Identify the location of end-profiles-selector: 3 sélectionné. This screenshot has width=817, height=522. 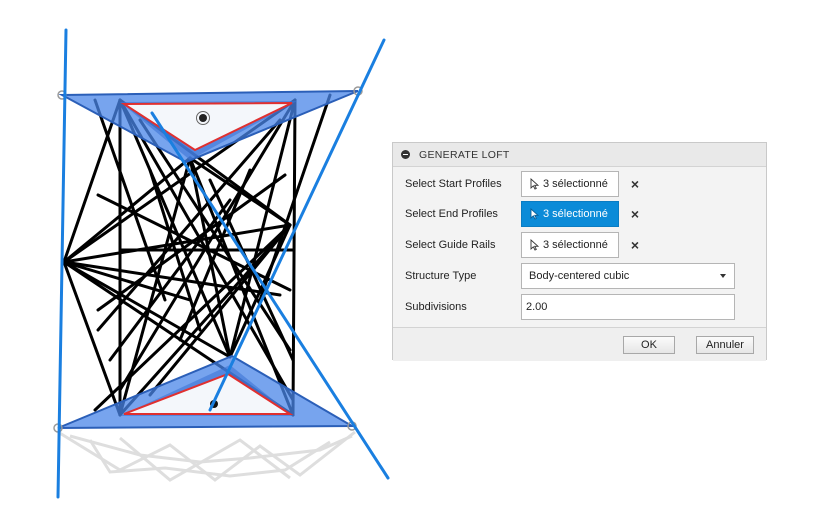
(570, 214).